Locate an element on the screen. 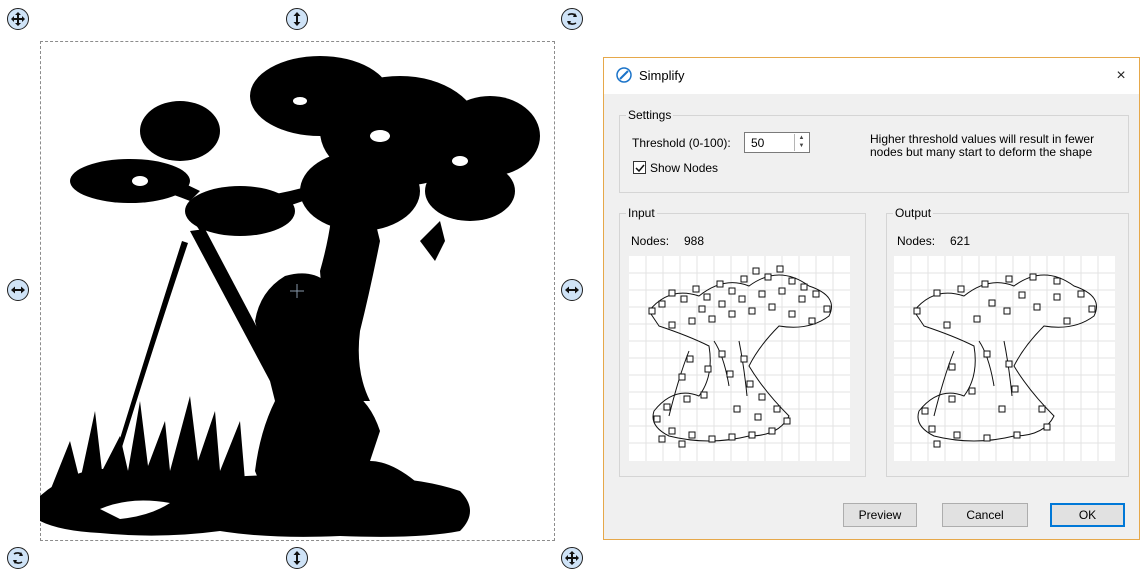 The height and width of the screenshot is (571, 1140). threshold-value: 50 is located at coordinates (757, 143).